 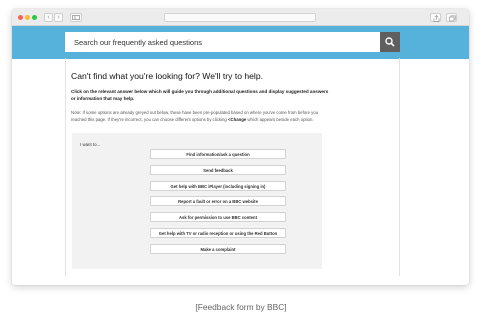 What do you see at coordinates (237, 119) in the screenshot?
I see `change-link-label: <Change` at bounding box center [237, 119].